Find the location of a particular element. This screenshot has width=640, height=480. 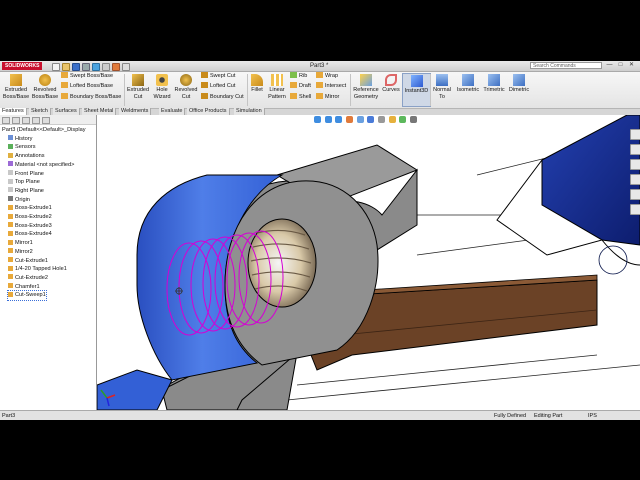

file-explorer-icon is located at coordinates (635, 164).